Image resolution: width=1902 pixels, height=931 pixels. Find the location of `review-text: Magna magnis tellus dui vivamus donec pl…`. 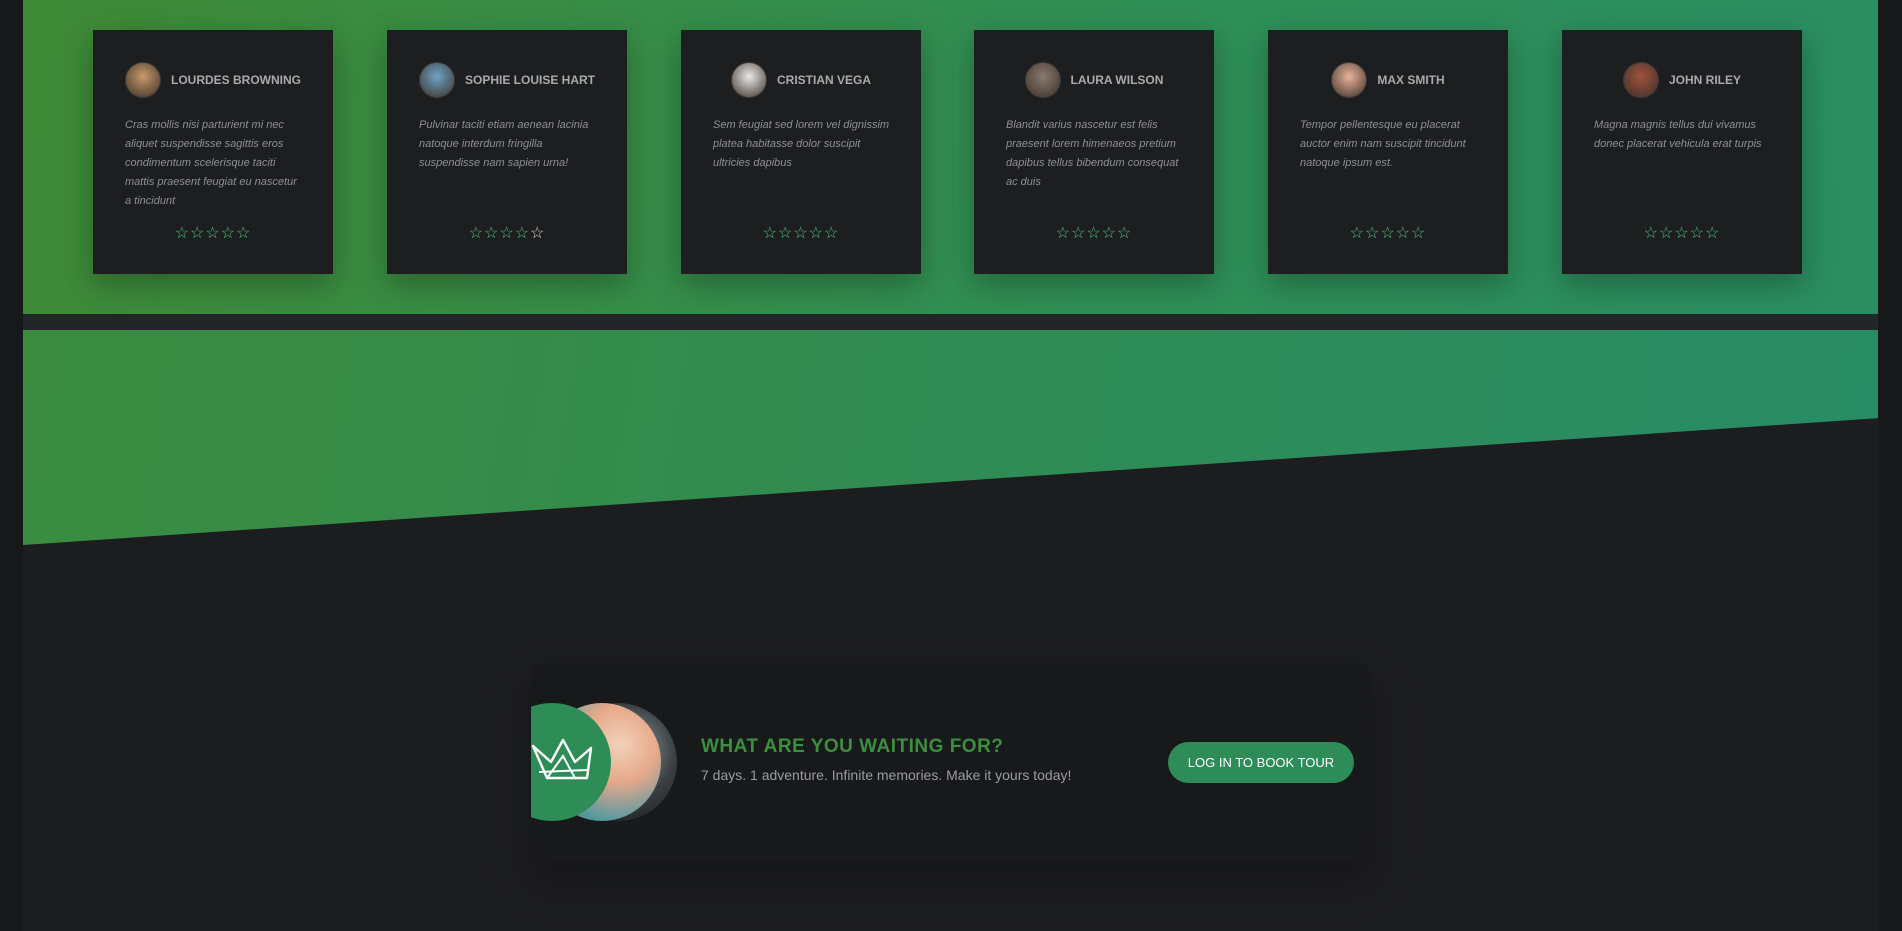

review-text: Magna magnis tellus dui vivamus donec pl… is located at coordinates (1678, 134).